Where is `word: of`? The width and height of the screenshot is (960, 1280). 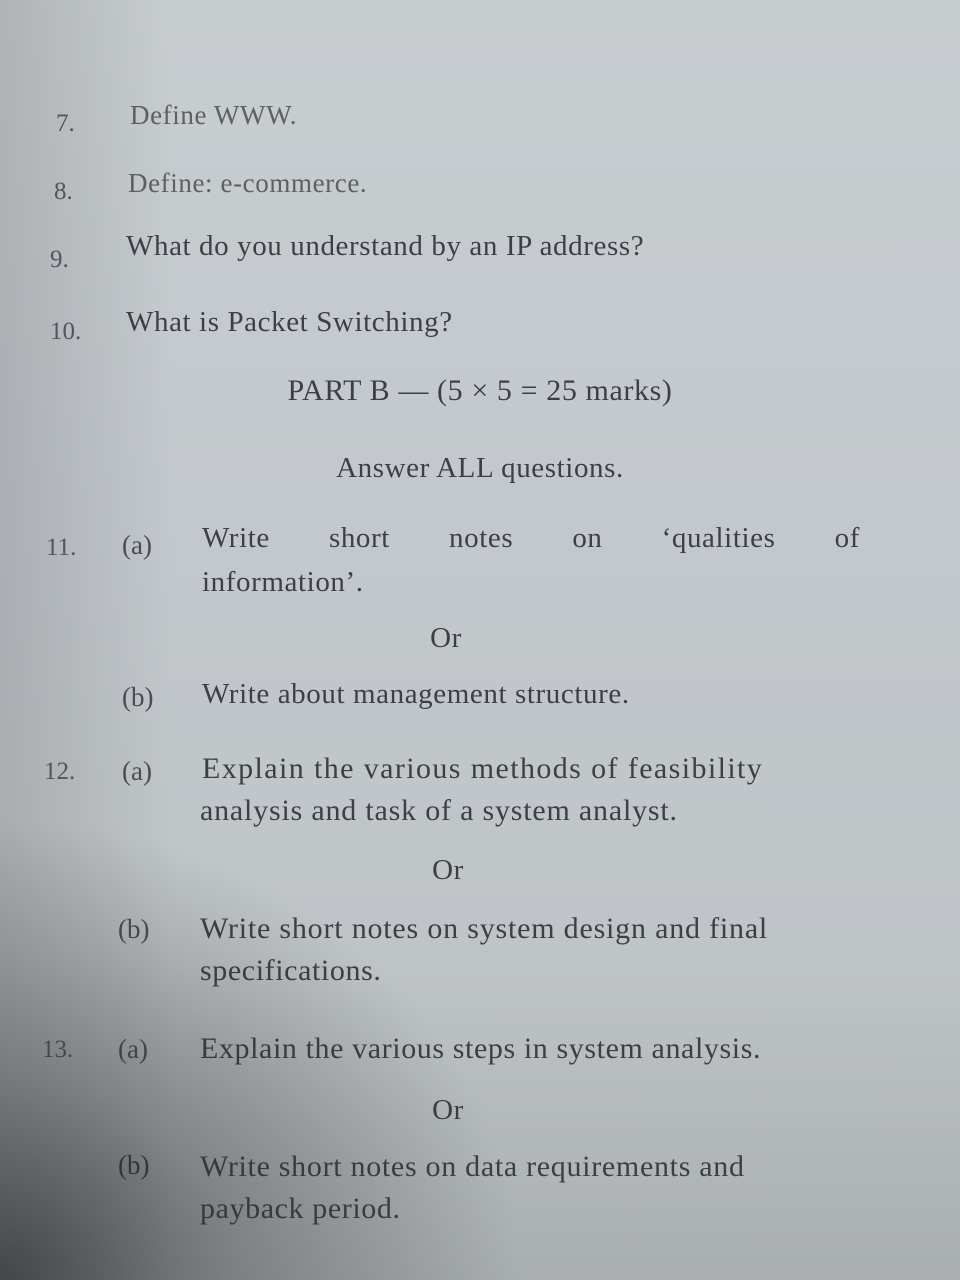
word: of is located at coordinates (847, 538).